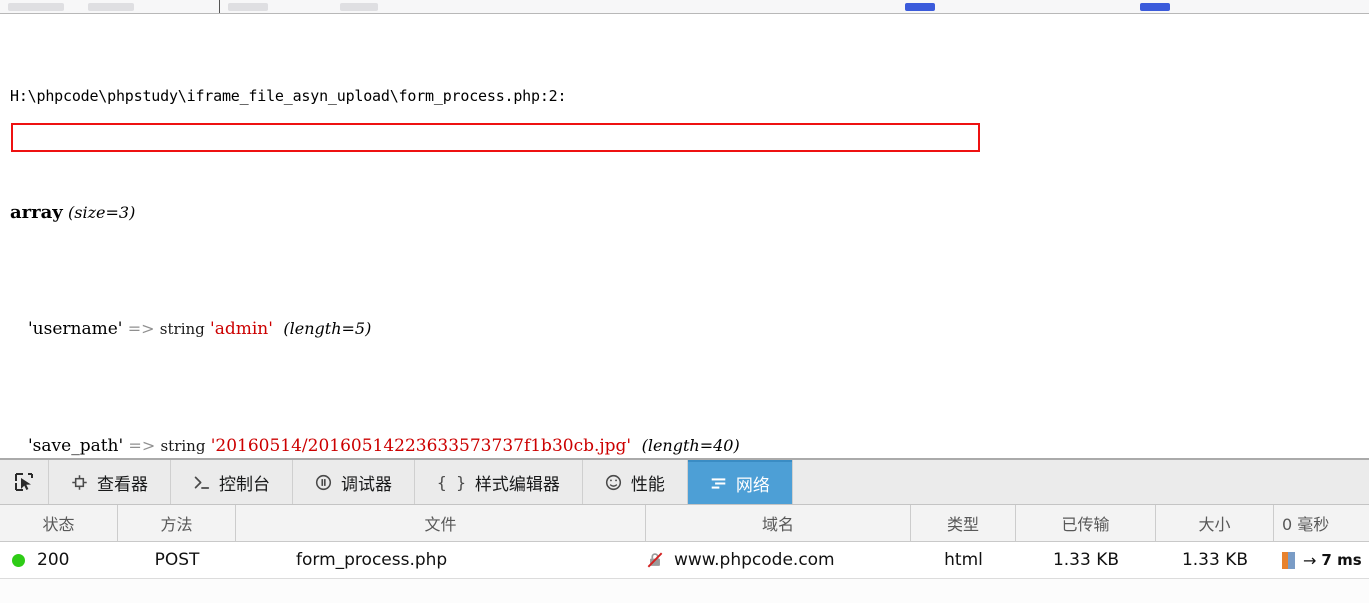 The width and height of the screenshot is (1369, 603). I want to click on column-header-timeline: 0 毫秒, so click(1321, 523).